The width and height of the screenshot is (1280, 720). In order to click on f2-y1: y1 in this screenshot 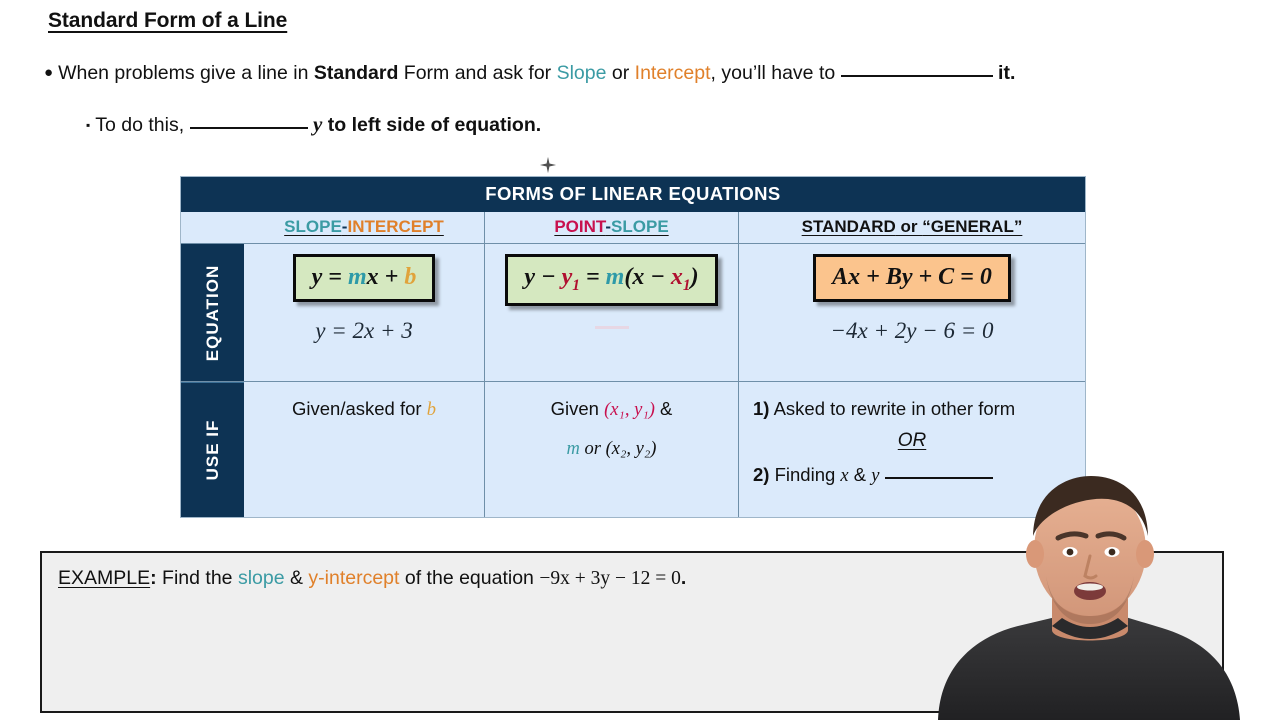, I will do `click(570, 279)`.